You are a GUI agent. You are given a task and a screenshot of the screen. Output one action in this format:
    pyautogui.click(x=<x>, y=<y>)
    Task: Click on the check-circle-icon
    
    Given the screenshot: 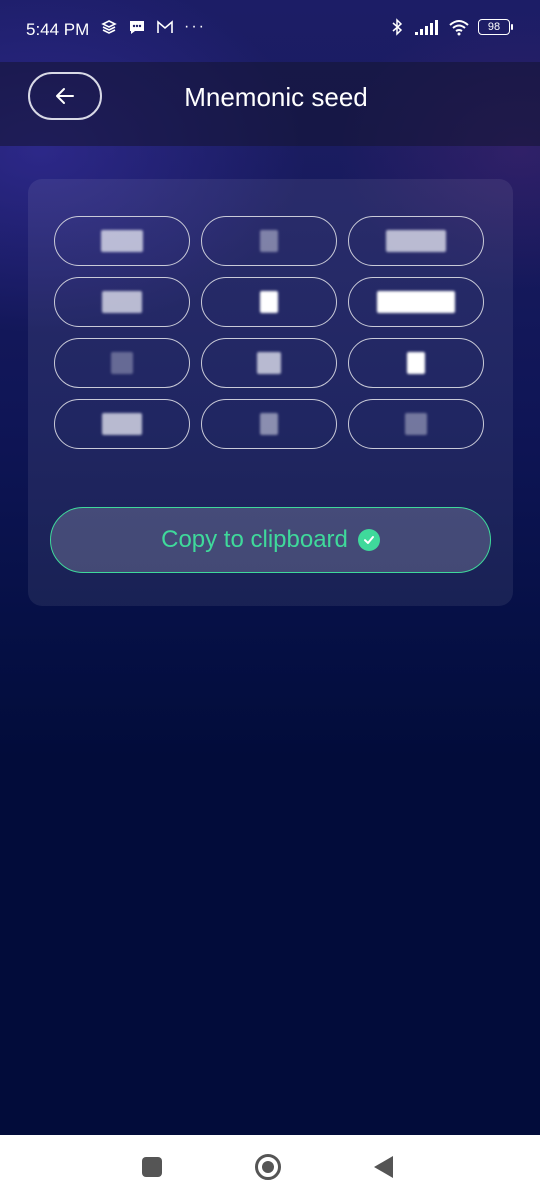 What is the action you would take?
    pyautogui.click(x=368, y=540)
    